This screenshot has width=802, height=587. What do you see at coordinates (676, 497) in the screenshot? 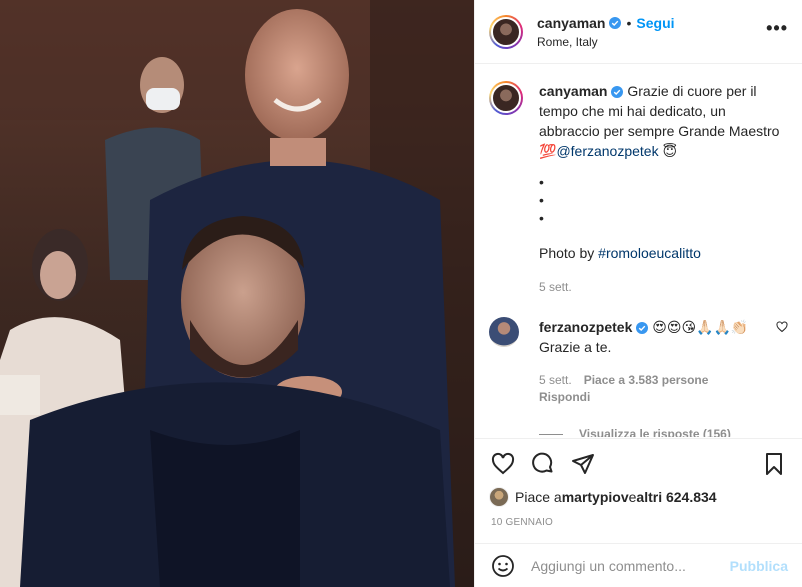
I see `others-likes: altri 624.834` at bounding box center [676, 497].